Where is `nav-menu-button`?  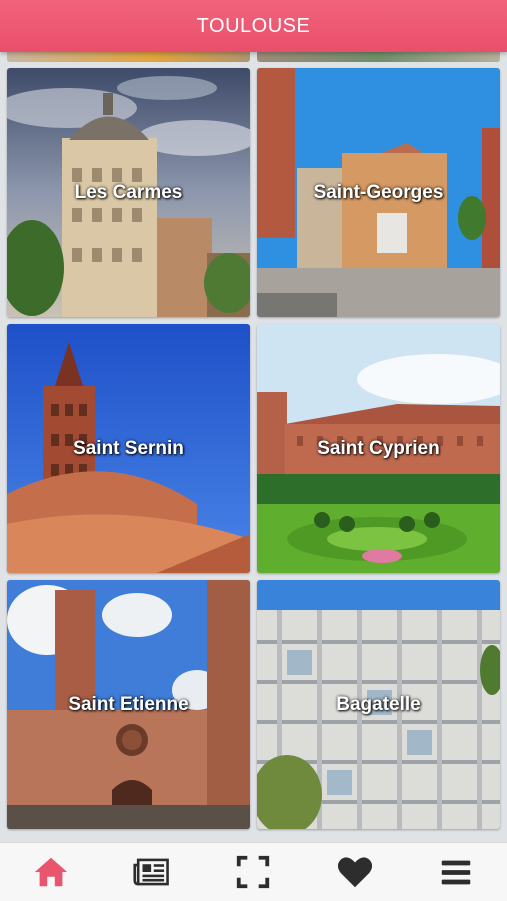 nav-menu-button is located at coordinates (456, 872).